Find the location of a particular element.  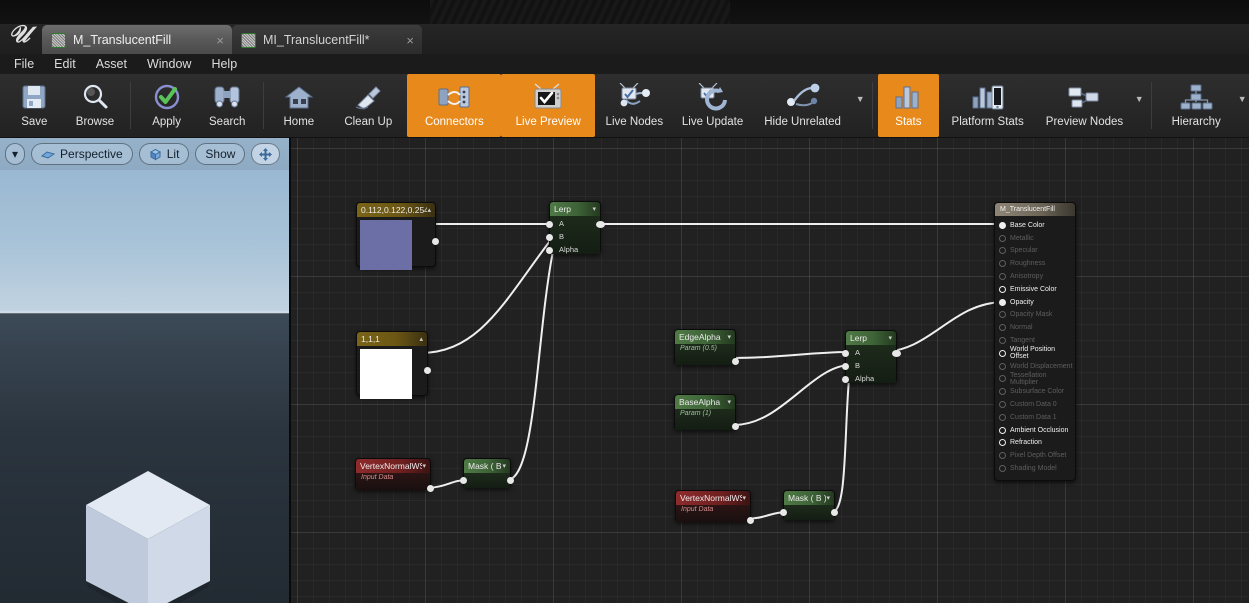

material-output-pin: World Position Offset is located at coordinates (1035, 353).